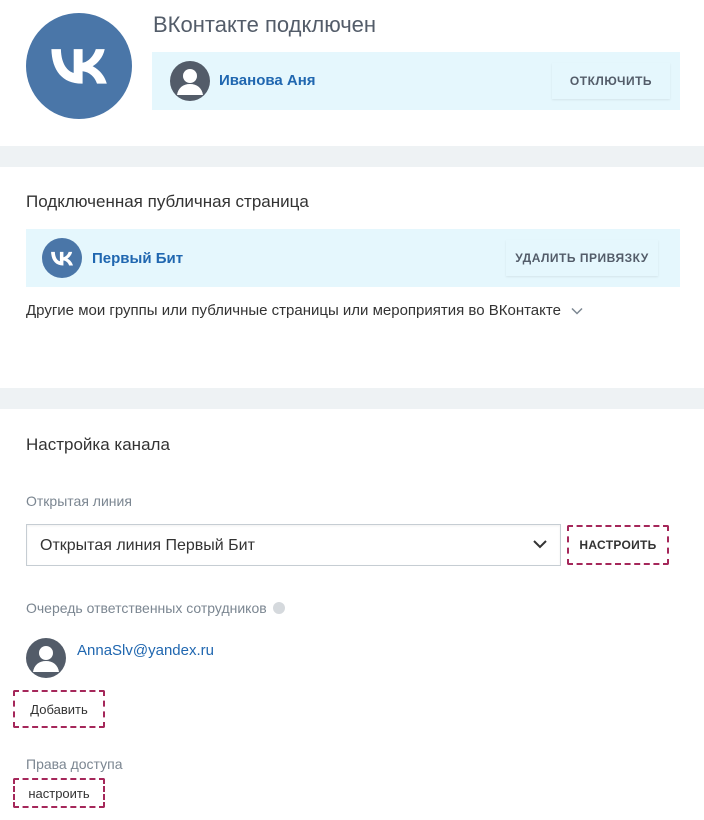 This screenshot has height=820, width=704. Describe the element at coordinates (293, 545) in the screenshot. I see `open-line-select: Открытая линия Первый Бит` at that location.